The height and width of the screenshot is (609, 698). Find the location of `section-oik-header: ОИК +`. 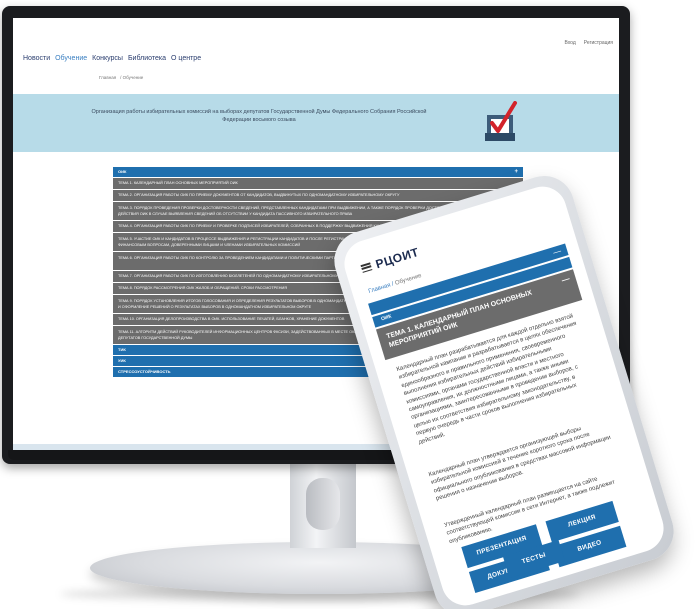

section-oik-header: ОИК + is located at coordinates (318, 172).